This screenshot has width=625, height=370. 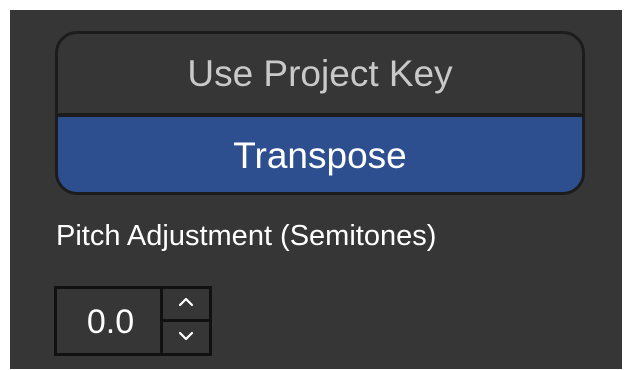 I want to click on pitch-stepper, so click(x=133, y=321).